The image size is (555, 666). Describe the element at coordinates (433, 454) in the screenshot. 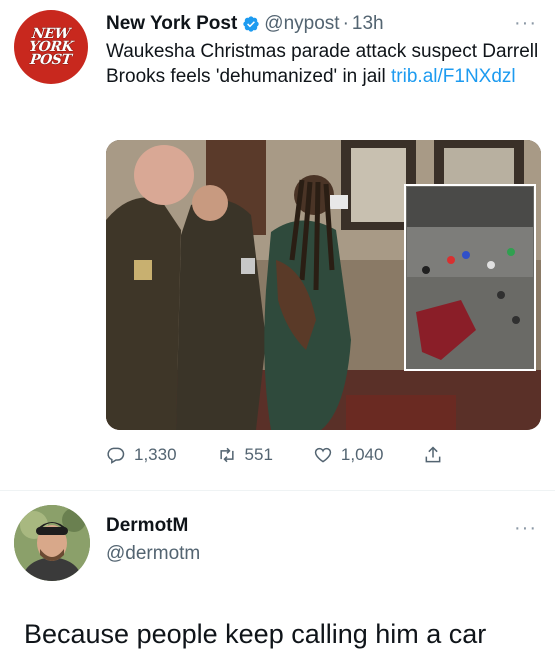

I see `share-icon` at that location.